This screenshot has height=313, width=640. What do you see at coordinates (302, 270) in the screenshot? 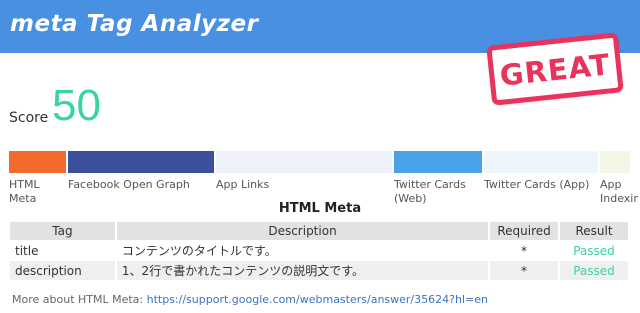
I see `row-description: 1、2行で書かれたコンテンツの説明文です。` at bounding box center [302, 270].